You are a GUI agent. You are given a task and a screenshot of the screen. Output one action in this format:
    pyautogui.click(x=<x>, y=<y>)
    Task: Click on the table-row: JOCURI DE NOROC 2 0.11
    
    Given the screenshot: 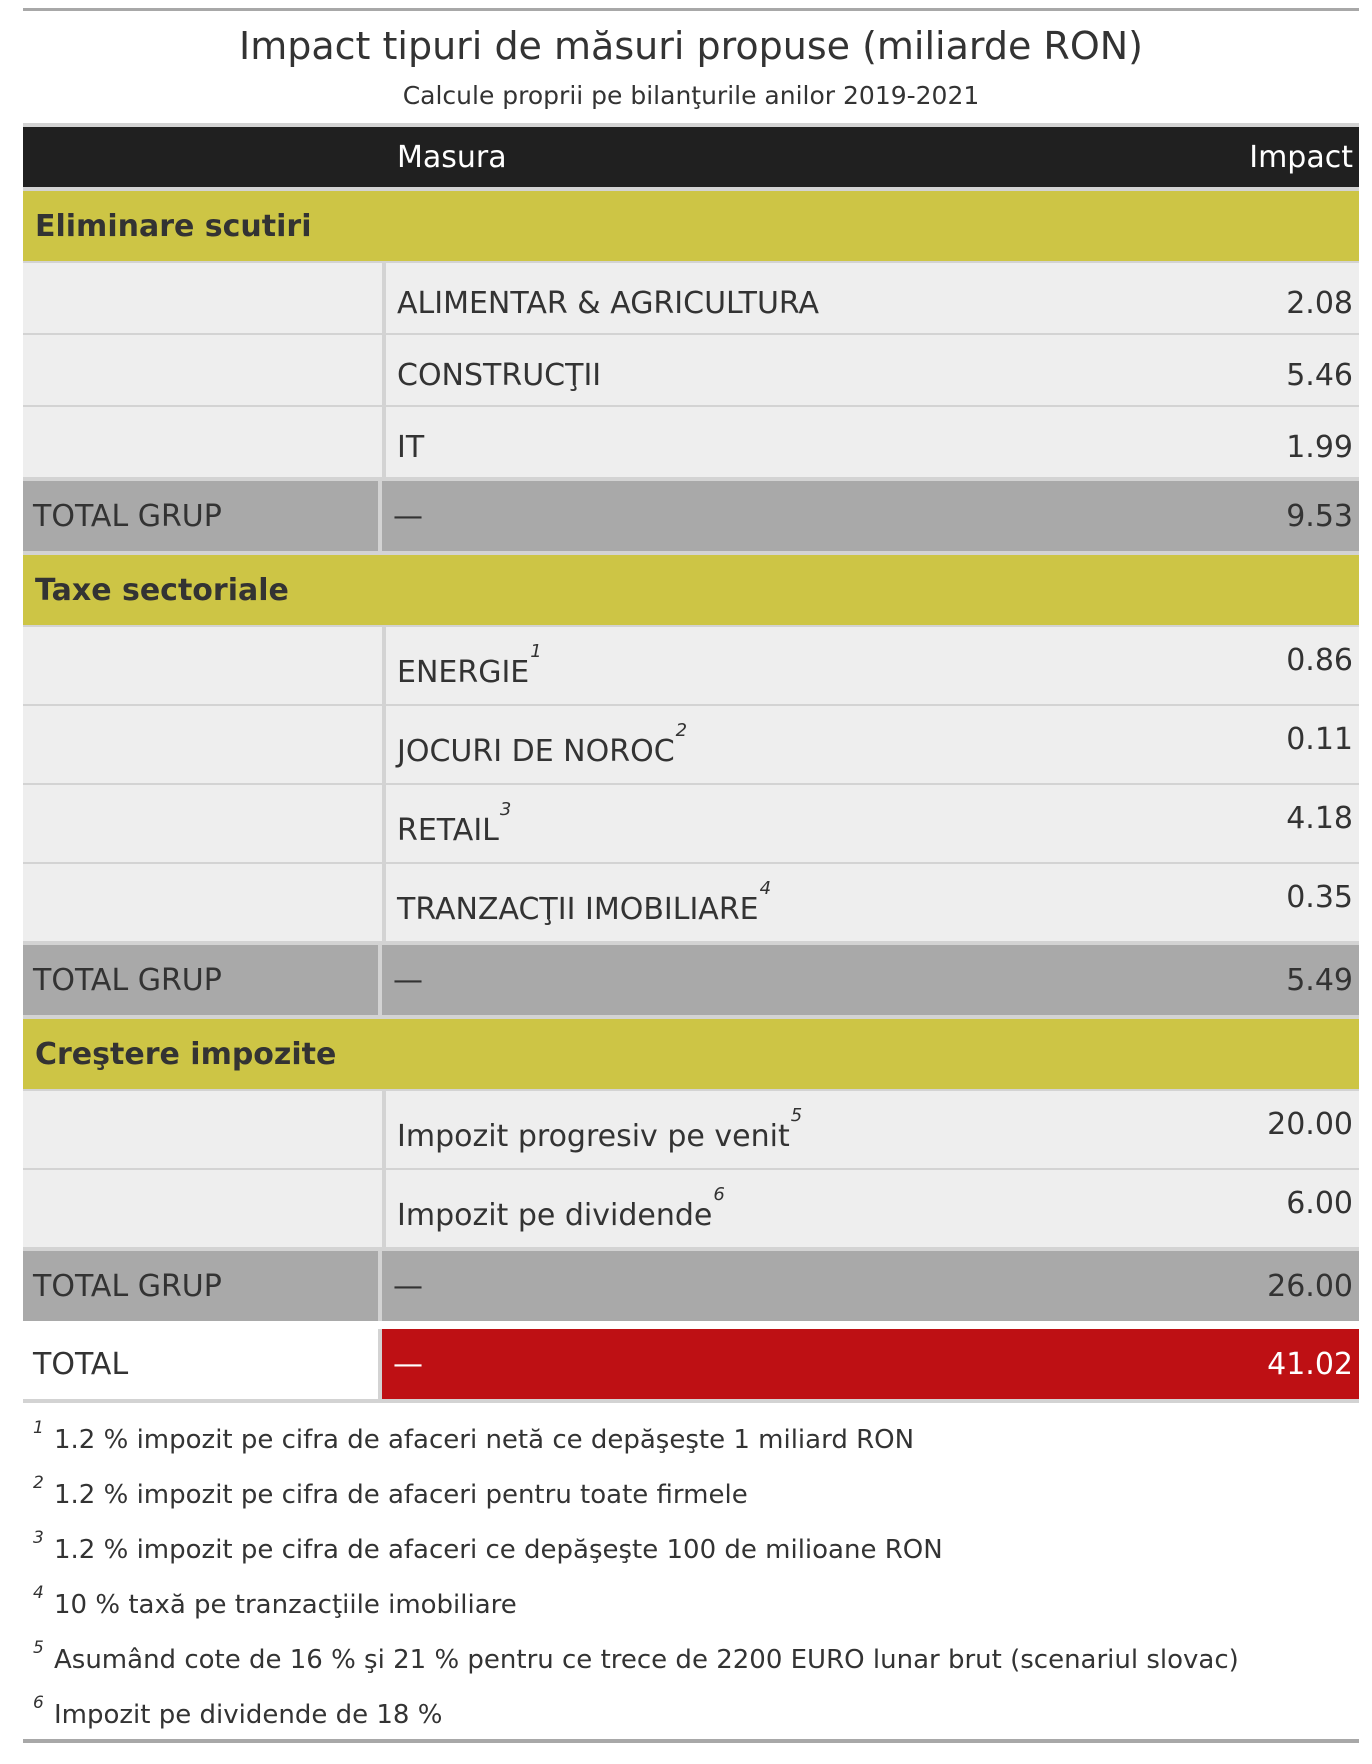 What is the action you would take?
    pyautogui.click(x=691, y=743)
    